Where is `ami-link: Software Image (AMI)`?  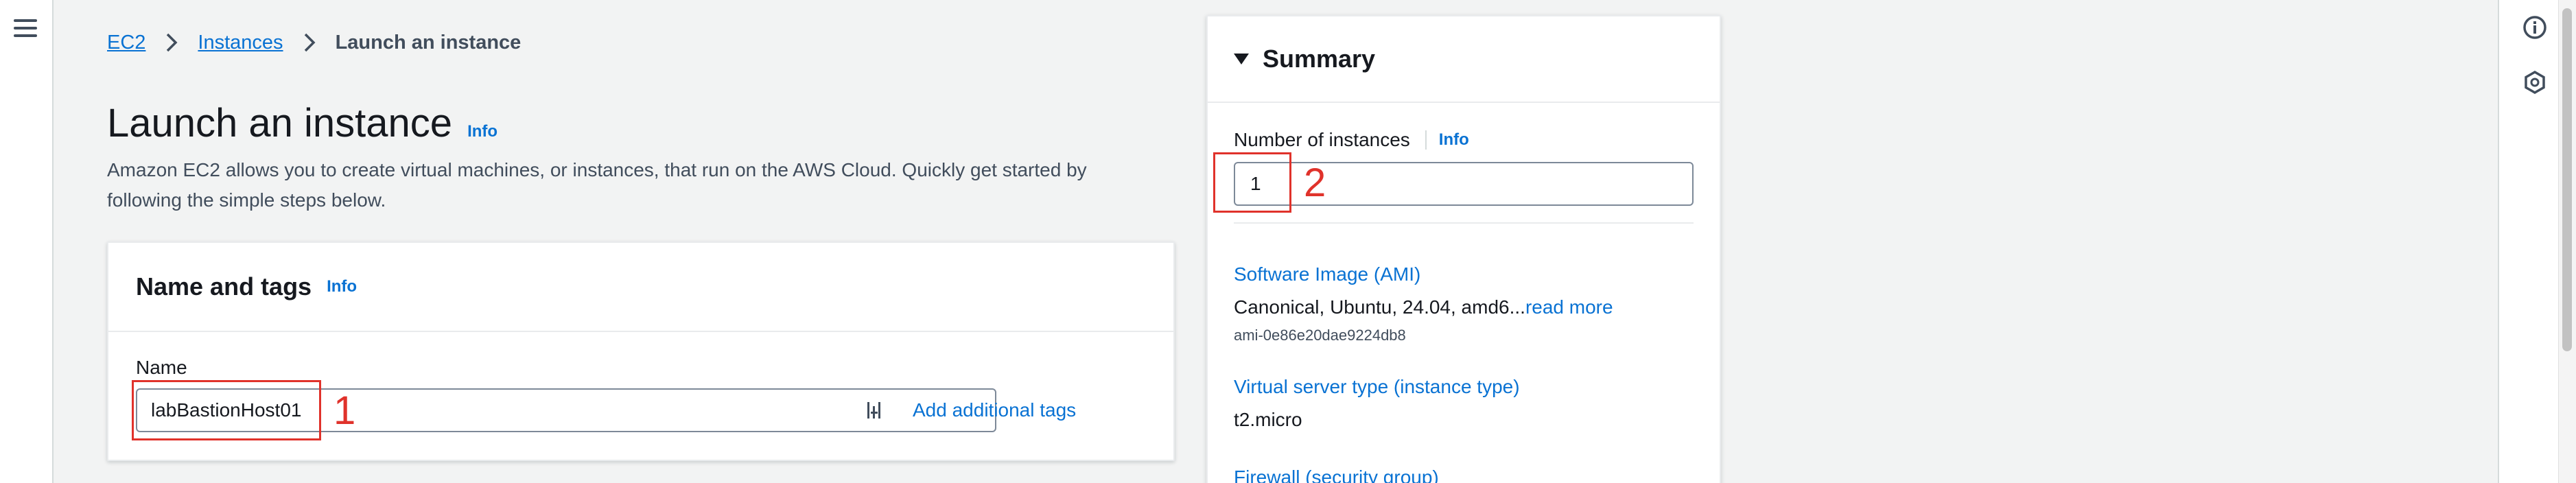
ami-link: Software Image (AMI) is located at coordinates (1327, 274).